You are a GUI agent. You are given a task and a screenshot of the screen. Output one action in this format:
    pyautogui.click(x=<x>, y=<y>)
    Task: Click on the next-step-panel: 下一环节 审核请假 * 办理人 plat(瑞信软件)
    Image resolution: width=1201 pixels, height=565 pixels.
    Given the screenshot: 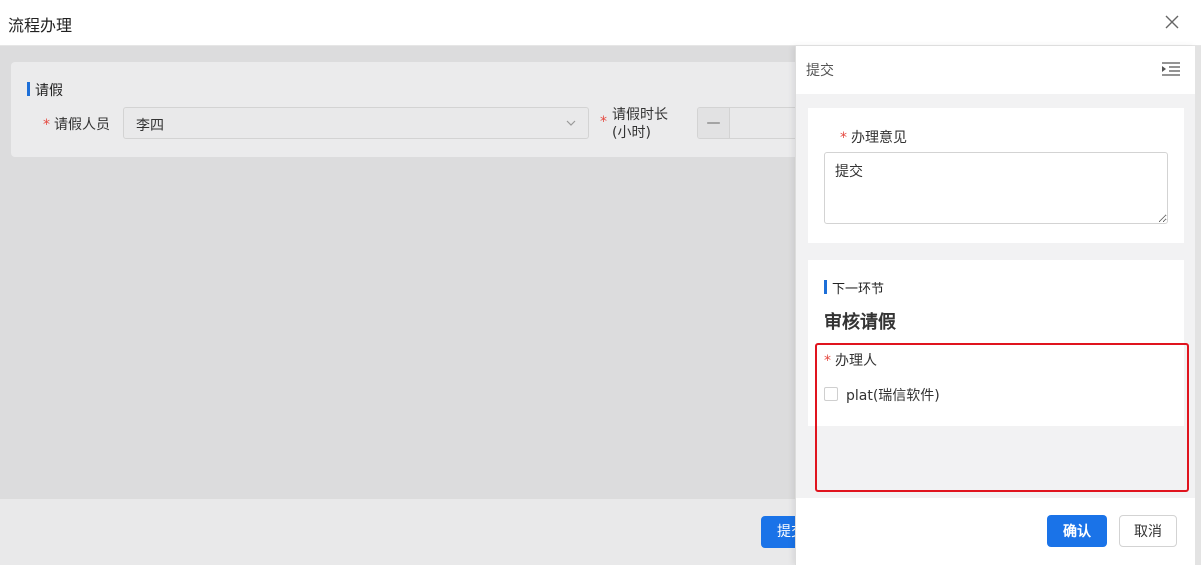 What is the action you would take?
    pyautogui.click(x=996, y=343)
    